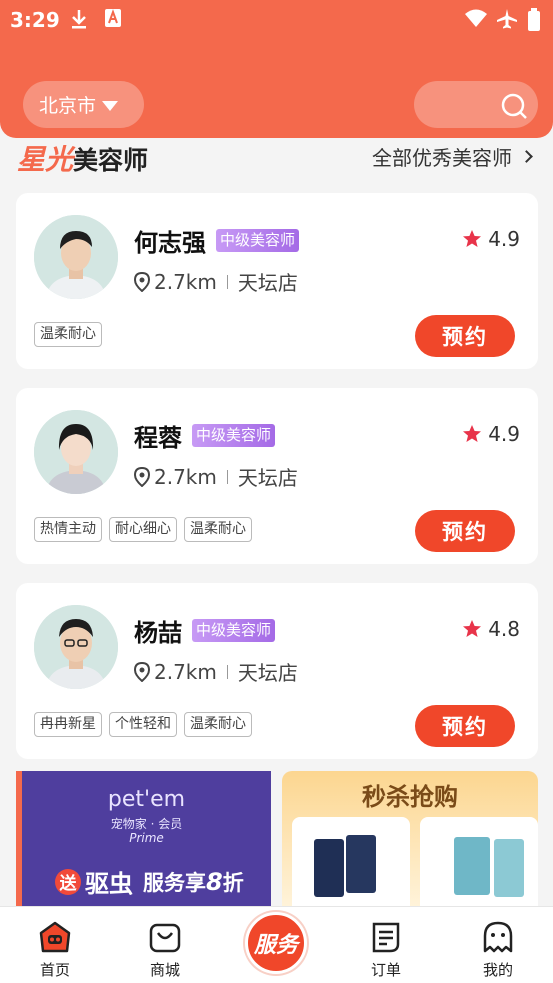 Image resolution: width=553 pixels, height=983 pixels. I want to click on order-icon, so click(386, 937).